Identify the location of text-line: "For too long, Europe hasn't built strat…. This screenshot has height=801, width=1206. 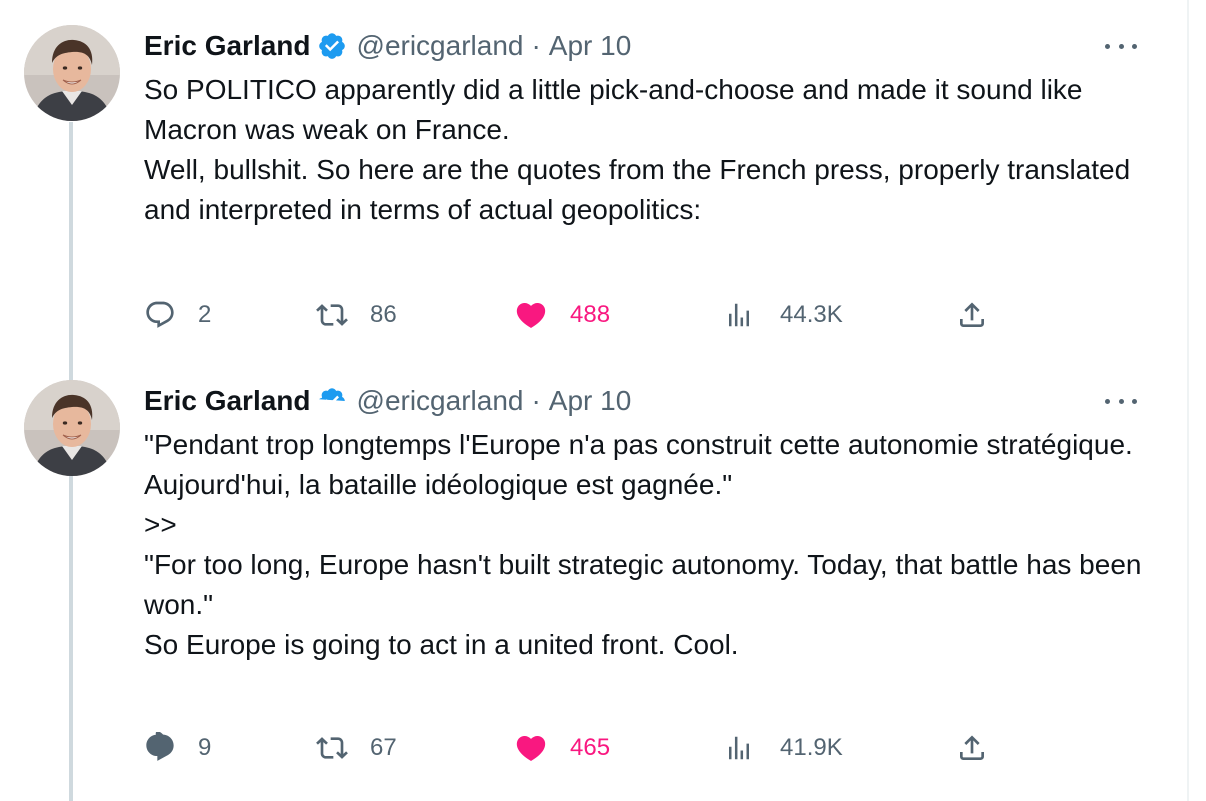
(647, 584).